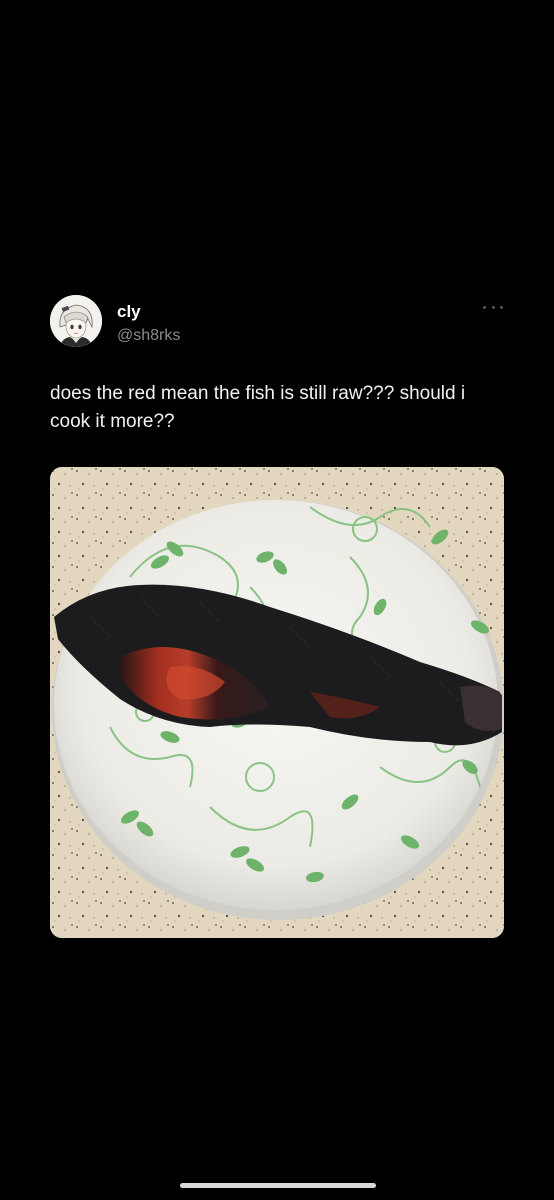 This screenshot has height=1200, width=554. What do you see at coordinates (148, 336) in the screenshot?
I see `author-handle: @sh8rks` at bounding box center [148, 336].